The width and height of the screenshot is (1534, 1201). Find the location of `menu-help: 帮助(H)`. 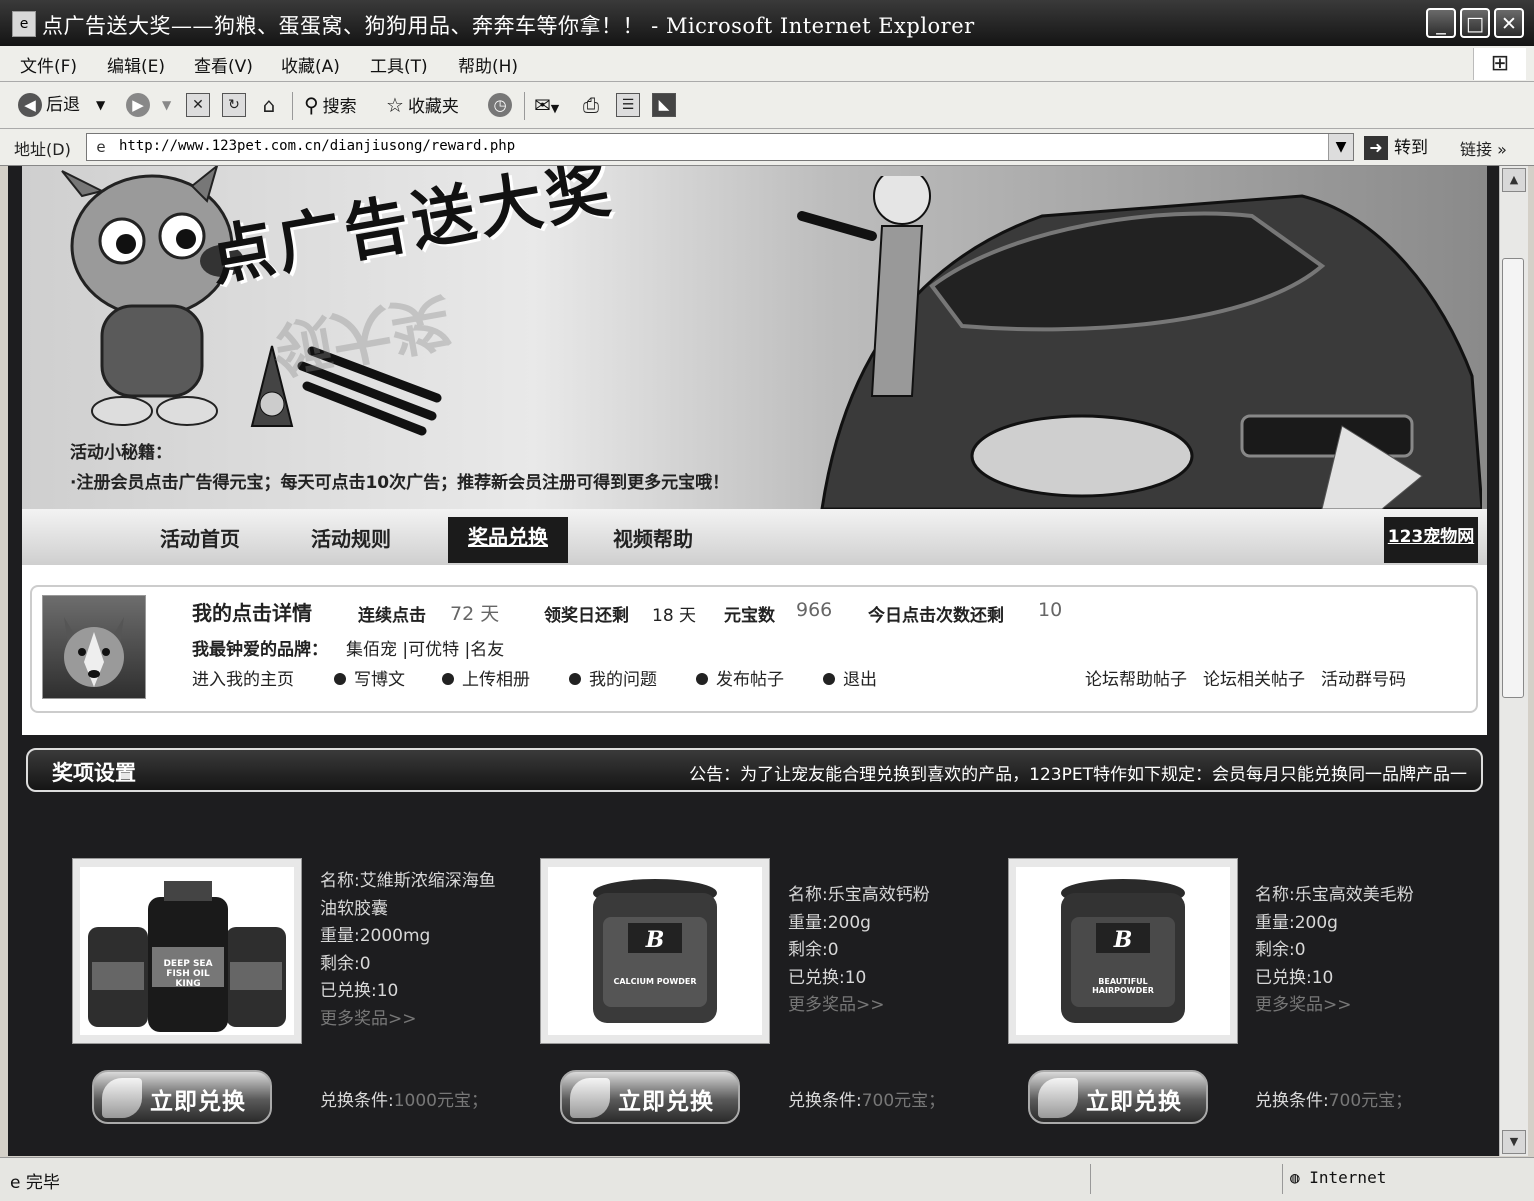

menu-help: 帮助(H) is located at coordinates (488, 64).